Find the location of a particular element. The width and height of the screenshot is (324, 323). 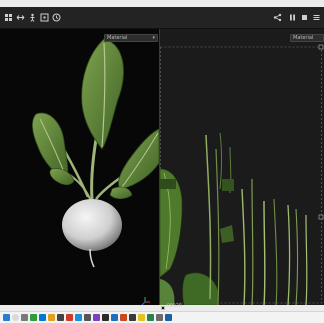

app-15-icon is located at coordinates (159, 317).